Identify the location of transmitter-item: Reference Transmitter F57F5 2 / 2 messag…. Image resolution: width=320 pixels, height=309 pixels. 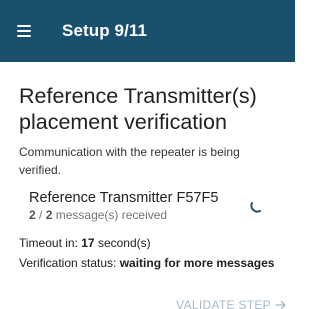
(154, 210).